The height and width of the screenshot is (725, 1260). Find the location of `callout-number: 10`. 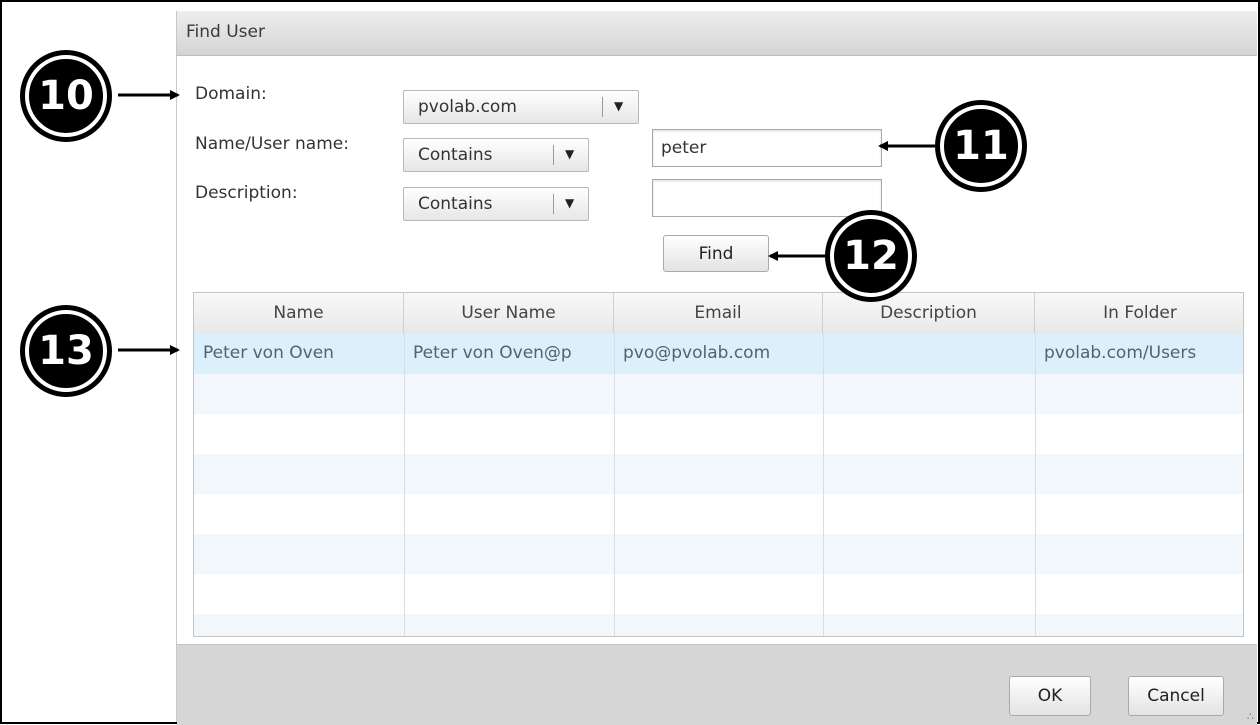

callout-number: 10 is located at coordinates (66, 96).